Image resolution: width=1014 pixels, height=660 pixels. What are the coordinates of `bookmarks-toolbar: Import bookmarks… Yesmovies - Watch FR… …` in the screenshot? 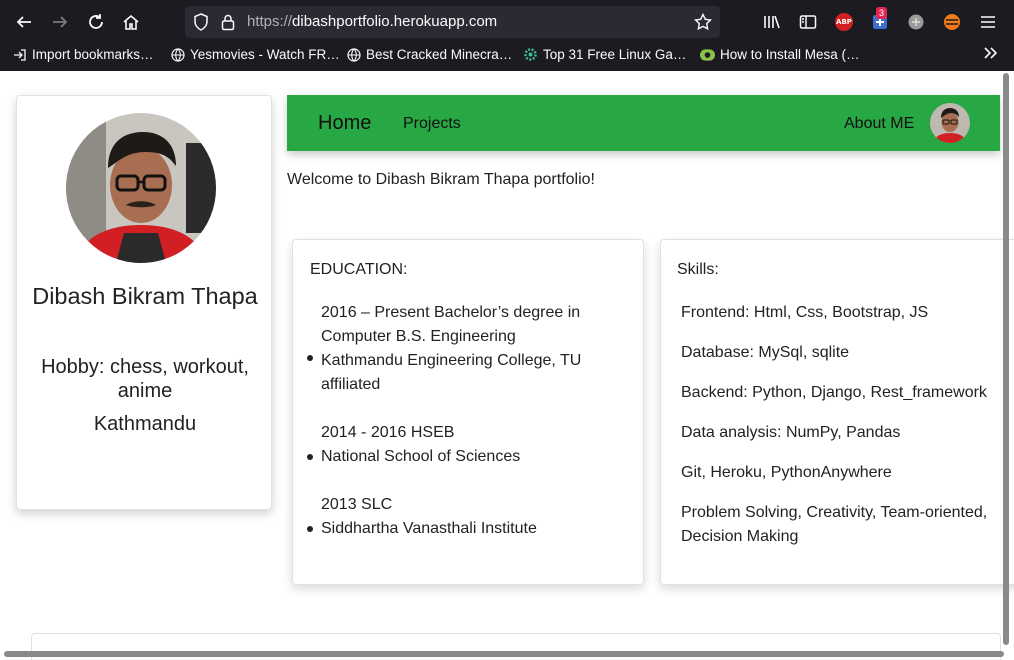 It's located at (507, 56).